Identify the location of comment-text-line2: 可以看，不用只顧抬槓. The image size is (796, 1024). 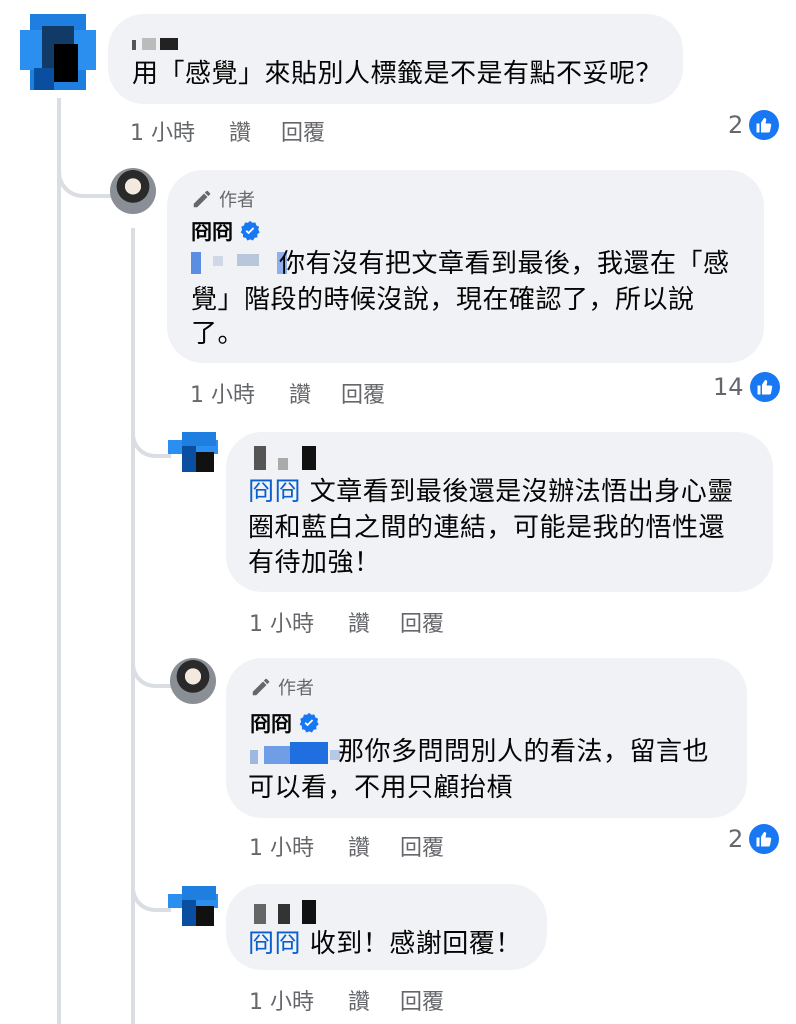
(381, 788).